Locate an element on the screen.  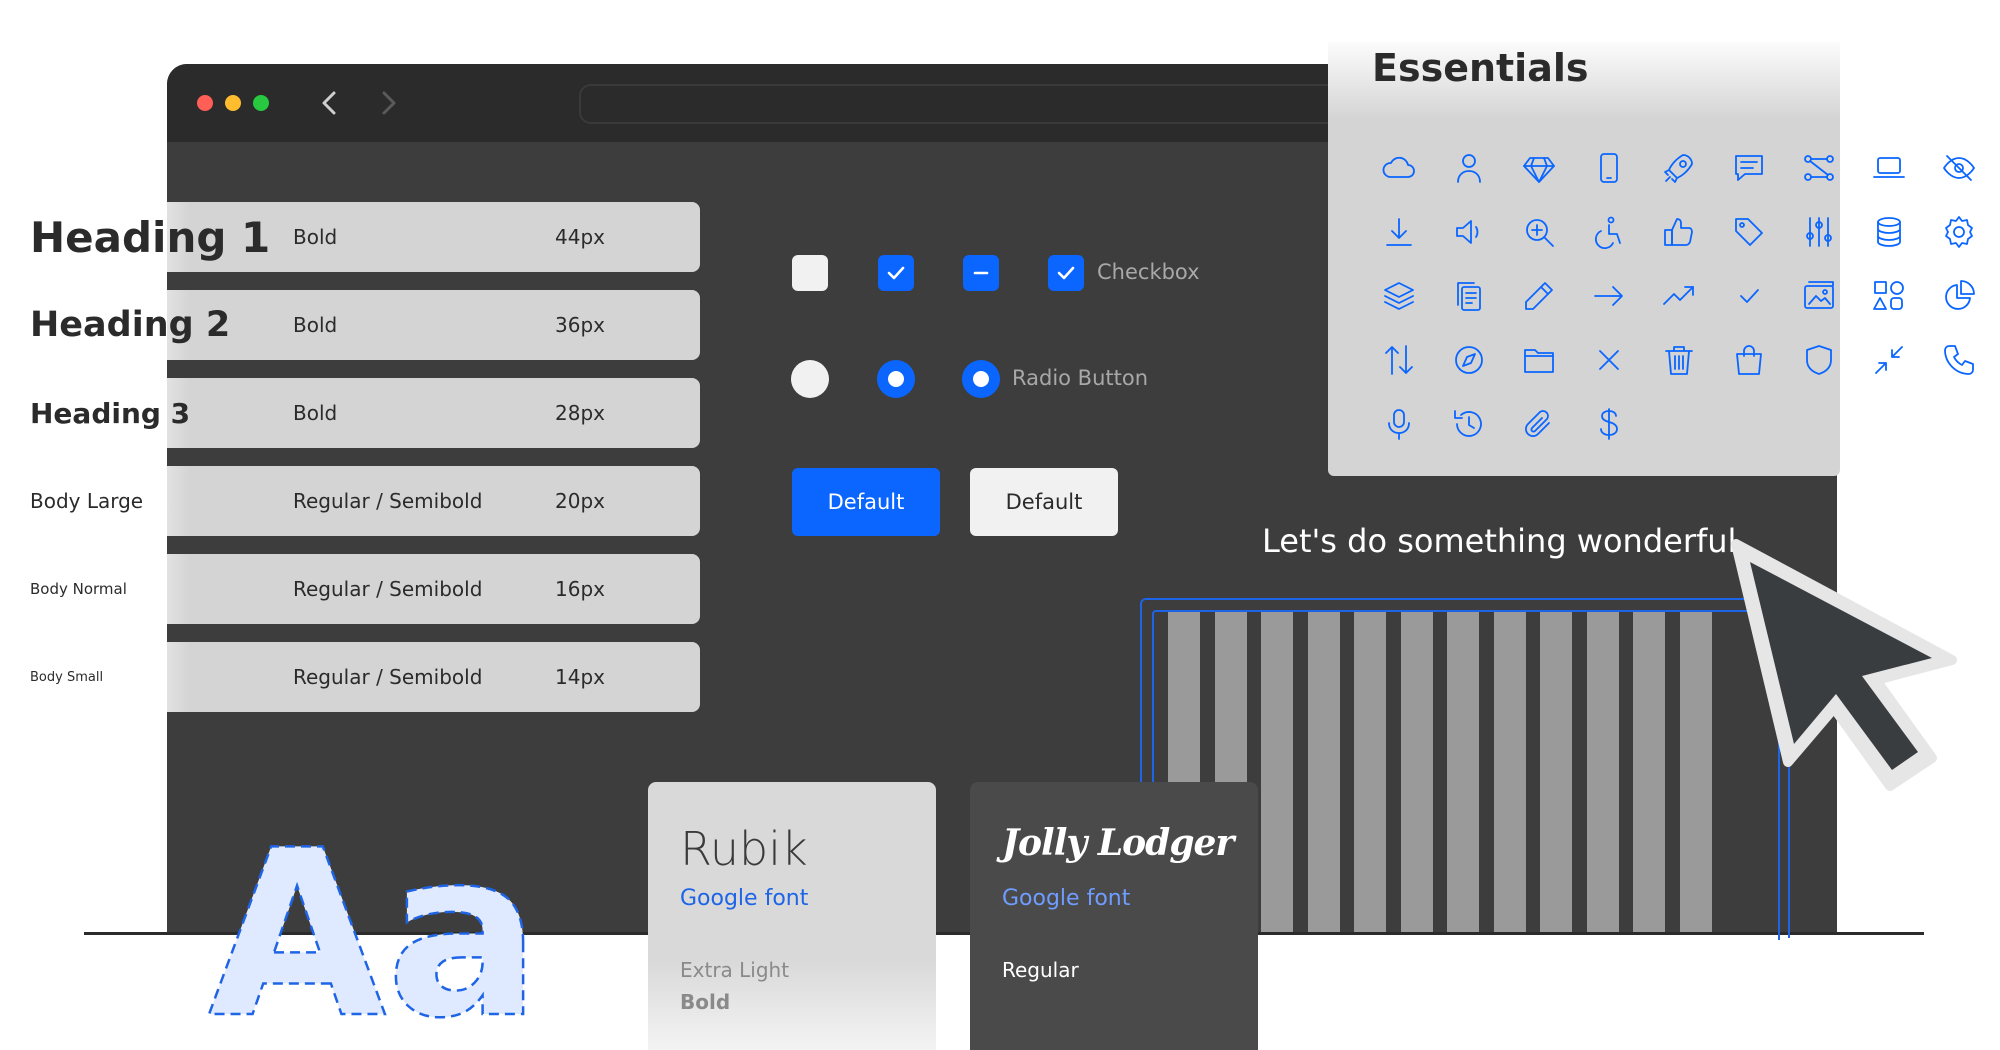
radio-label: Radio Button is located at coordinates (1080, 378).